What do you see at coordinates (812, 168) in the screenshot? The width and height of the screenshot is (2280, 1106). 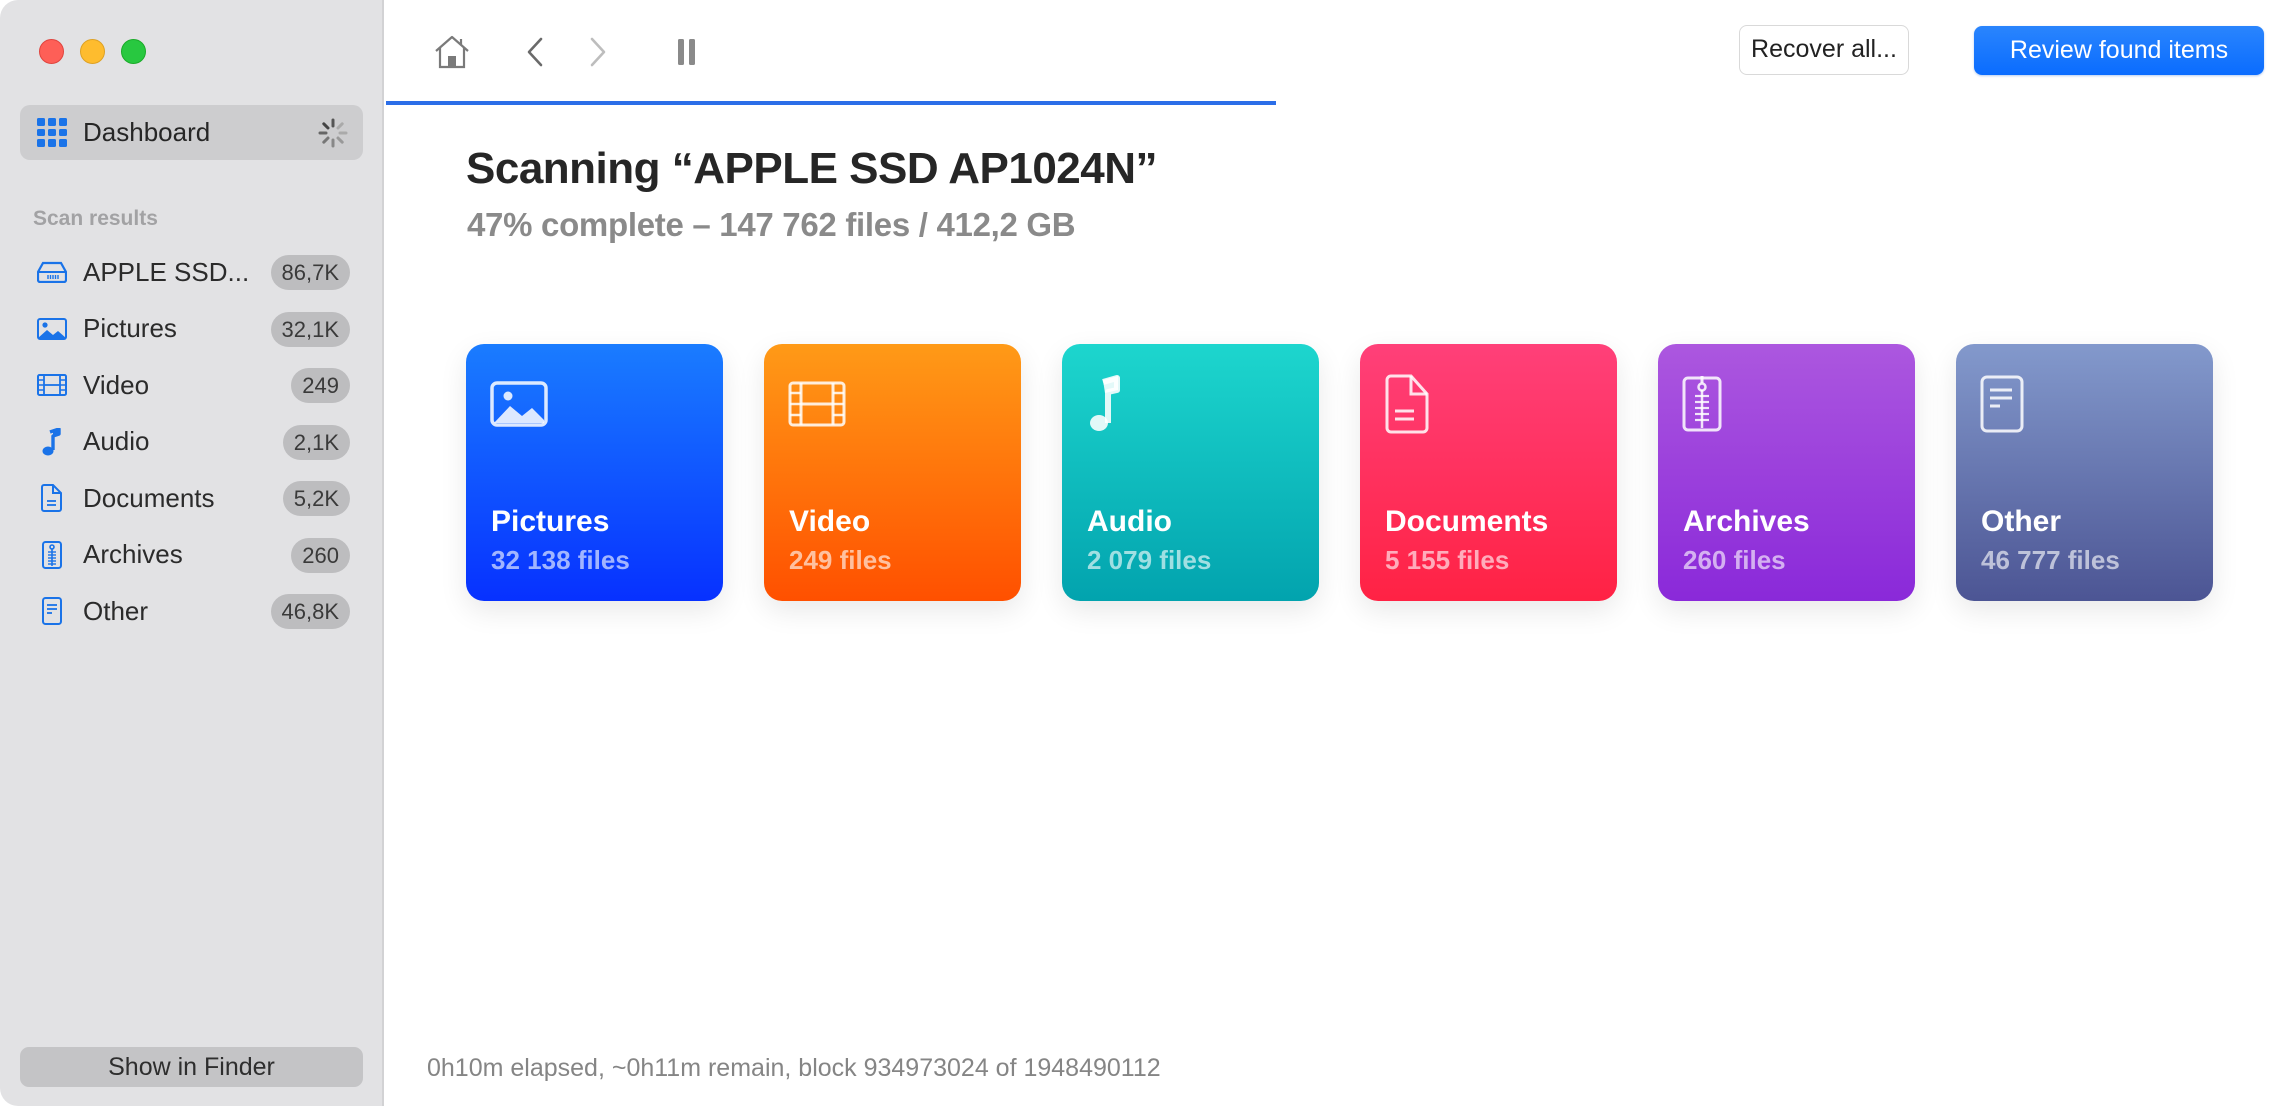 I see `page-title: Scanning “APPLE SSD AP1024N”` at bounding box center [812, 168].